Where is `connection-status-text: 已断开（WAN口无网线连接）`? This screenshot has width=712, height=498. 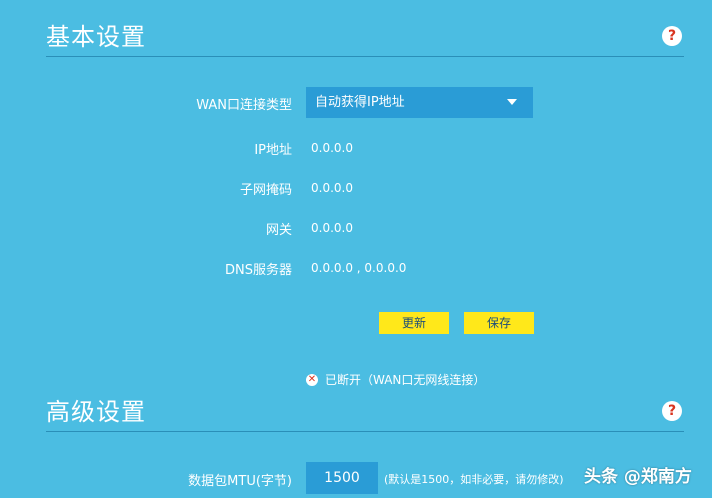
connection-status-text: 已断开（WAN口无网线连接） is located at coordinates (405, 380).